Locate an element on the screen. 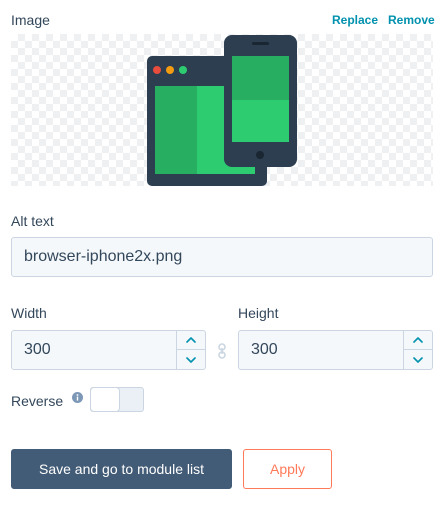  width-input is located at coordinates (94, 350).